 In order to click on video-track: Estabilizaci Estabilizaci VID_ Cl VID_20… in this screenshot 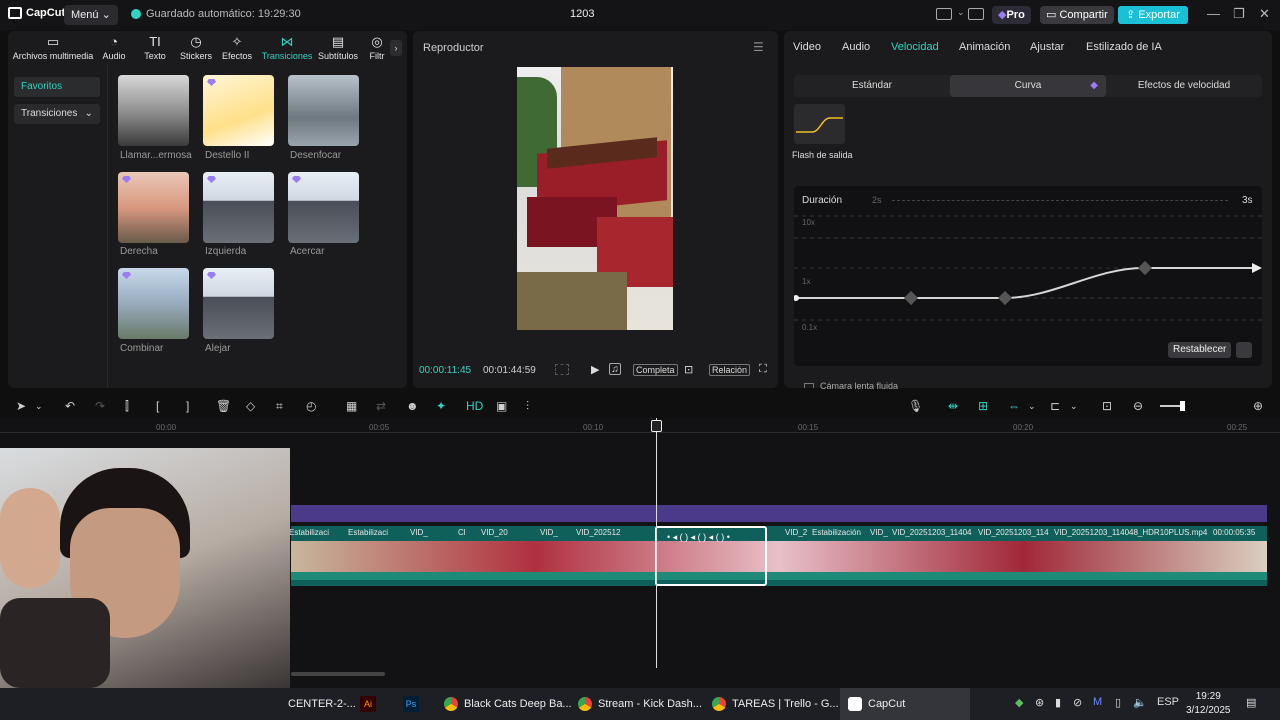, I will do `click(778, 556)`.